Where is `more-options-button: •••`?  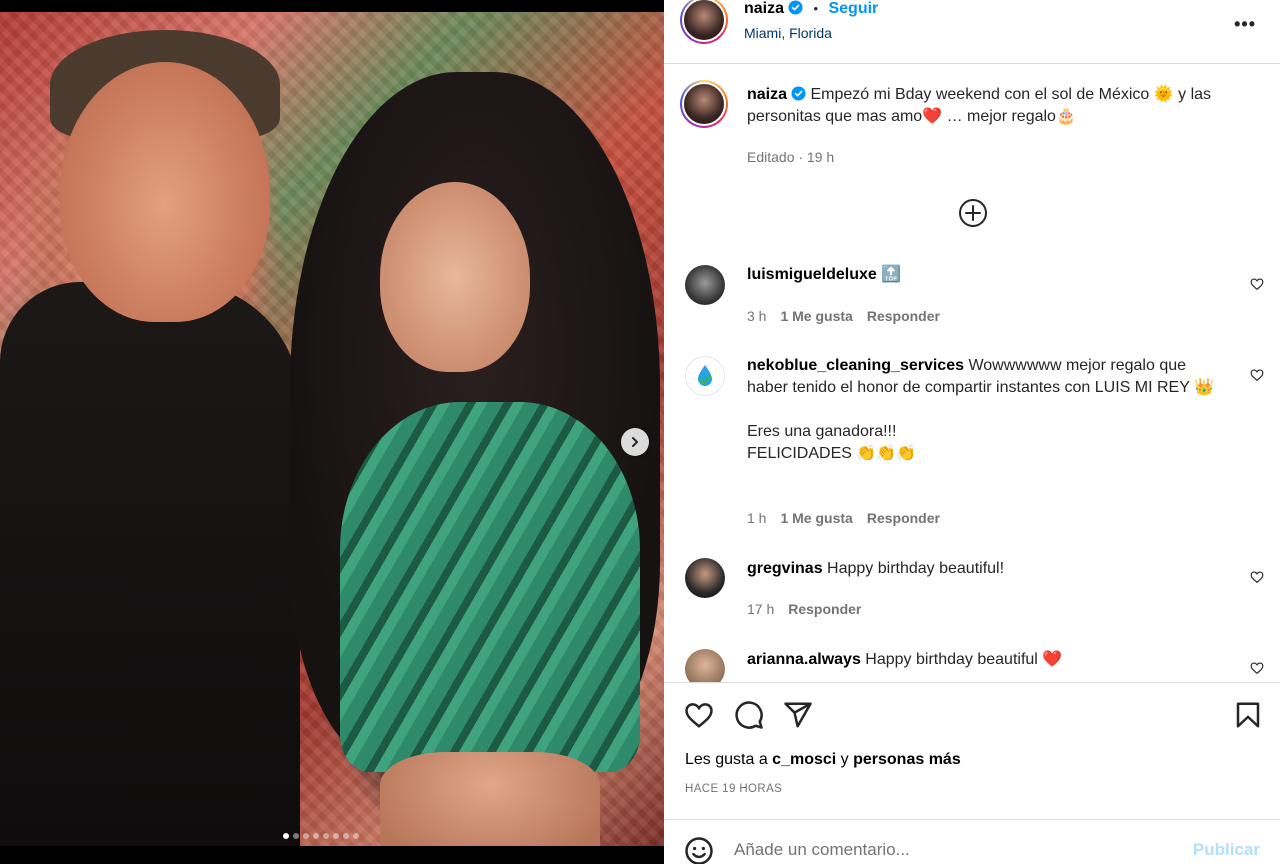
more-options-button: ••• is located at coordinates (1245, 24).